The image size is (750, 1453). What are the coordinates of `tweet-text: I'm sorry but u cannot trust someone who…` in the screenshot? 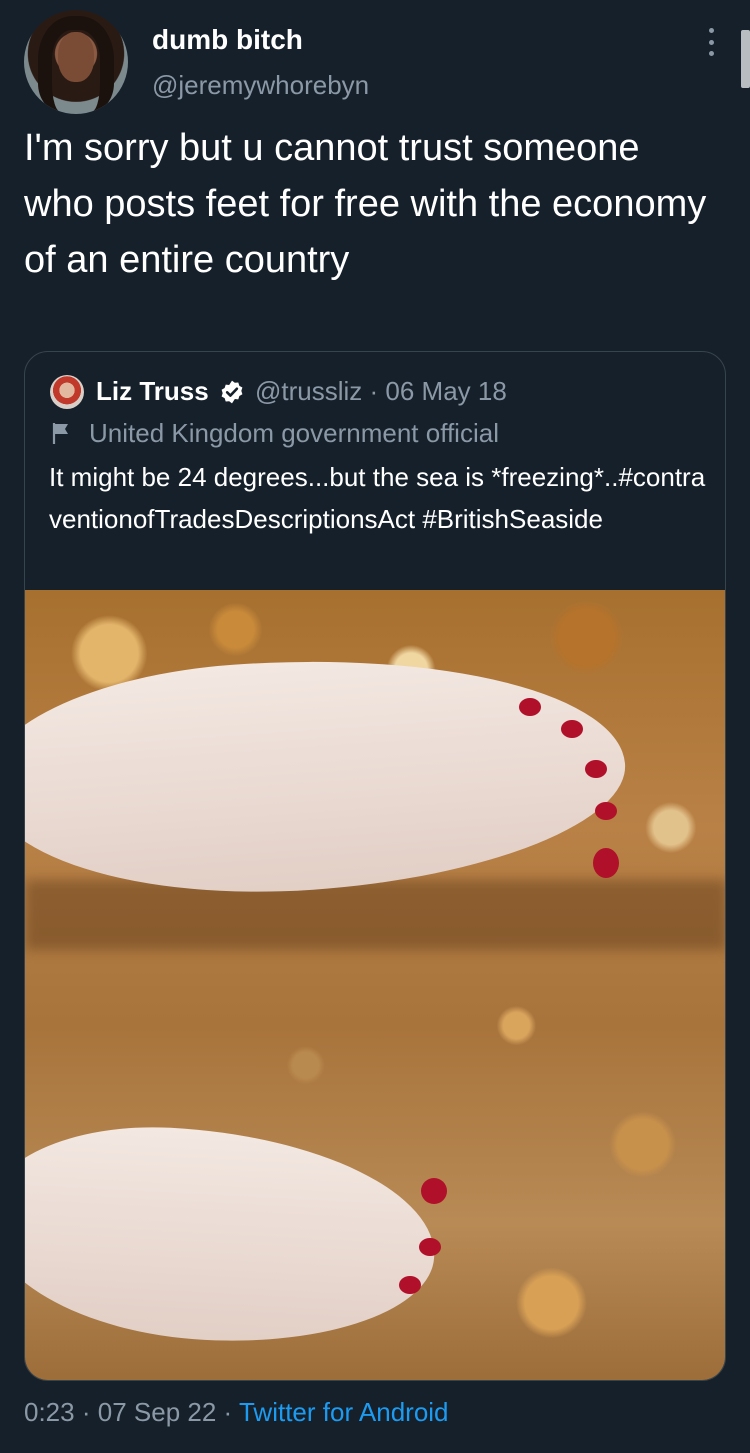 It's located at (365, 204).